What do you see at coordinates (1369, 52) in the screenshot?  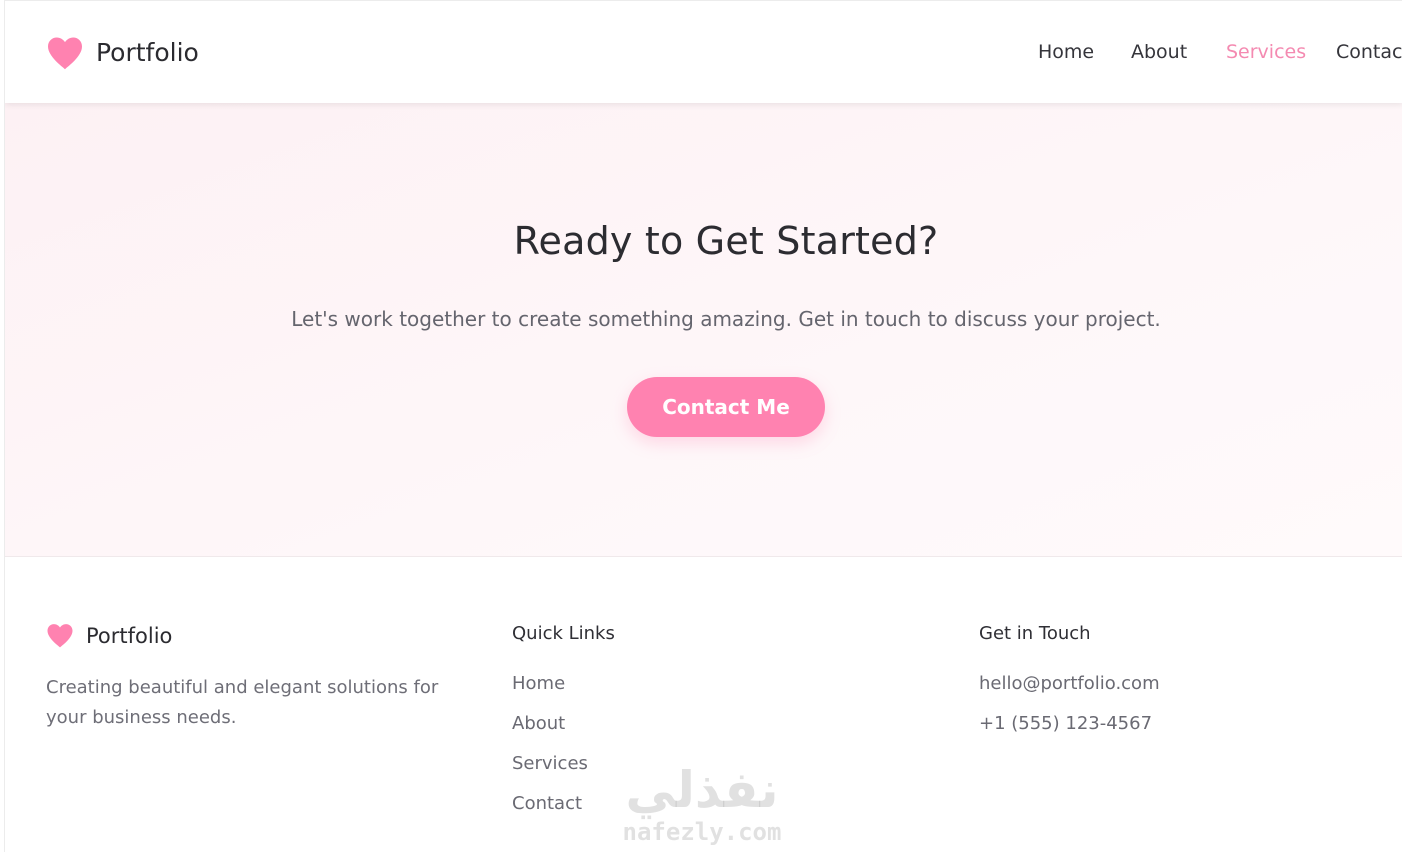 I see `nav-contact: Contact` at bounding box center [1369, 52].